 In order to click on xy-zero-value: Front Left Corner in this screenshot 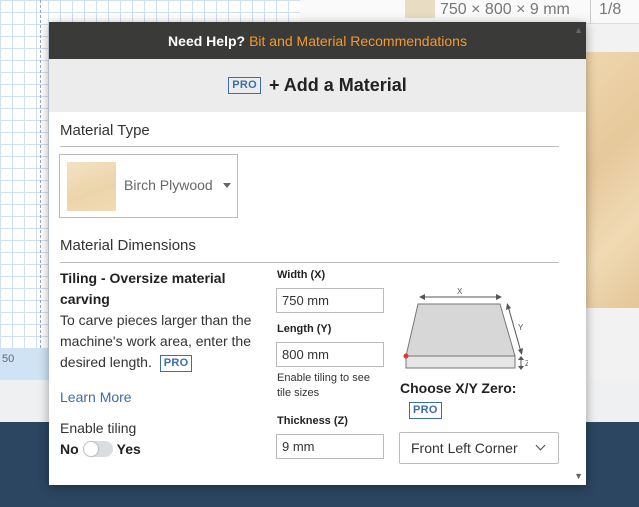, I will do `click(464, 448)`.